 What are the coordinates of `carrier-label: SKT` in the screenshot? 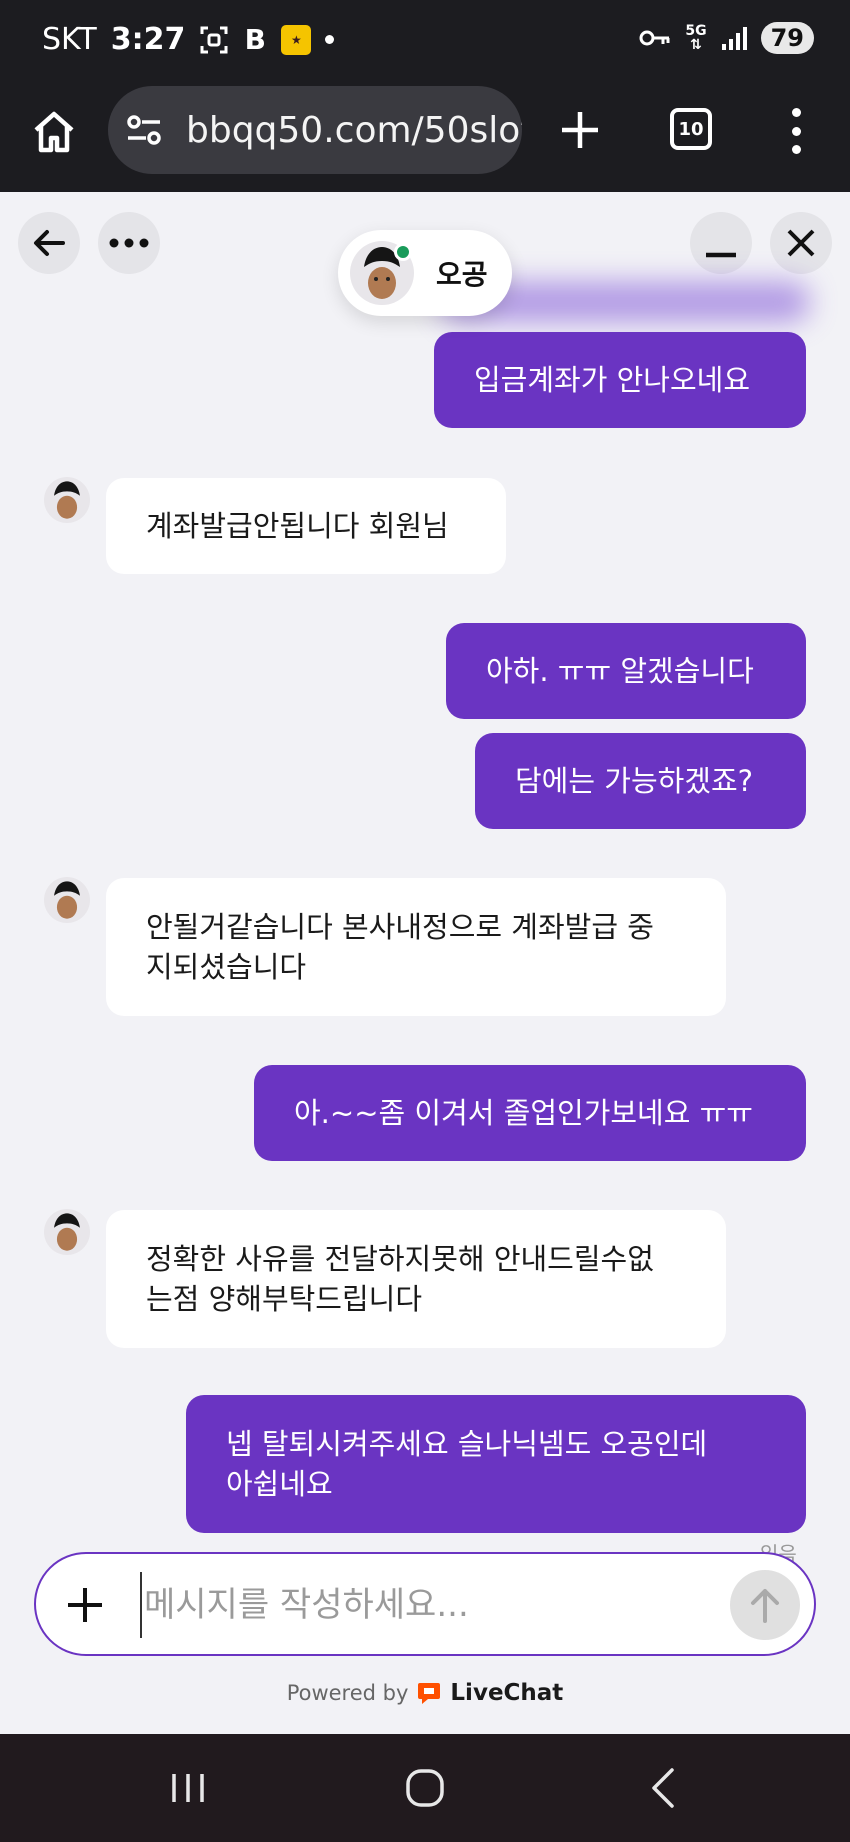 It's located at (69, 39).